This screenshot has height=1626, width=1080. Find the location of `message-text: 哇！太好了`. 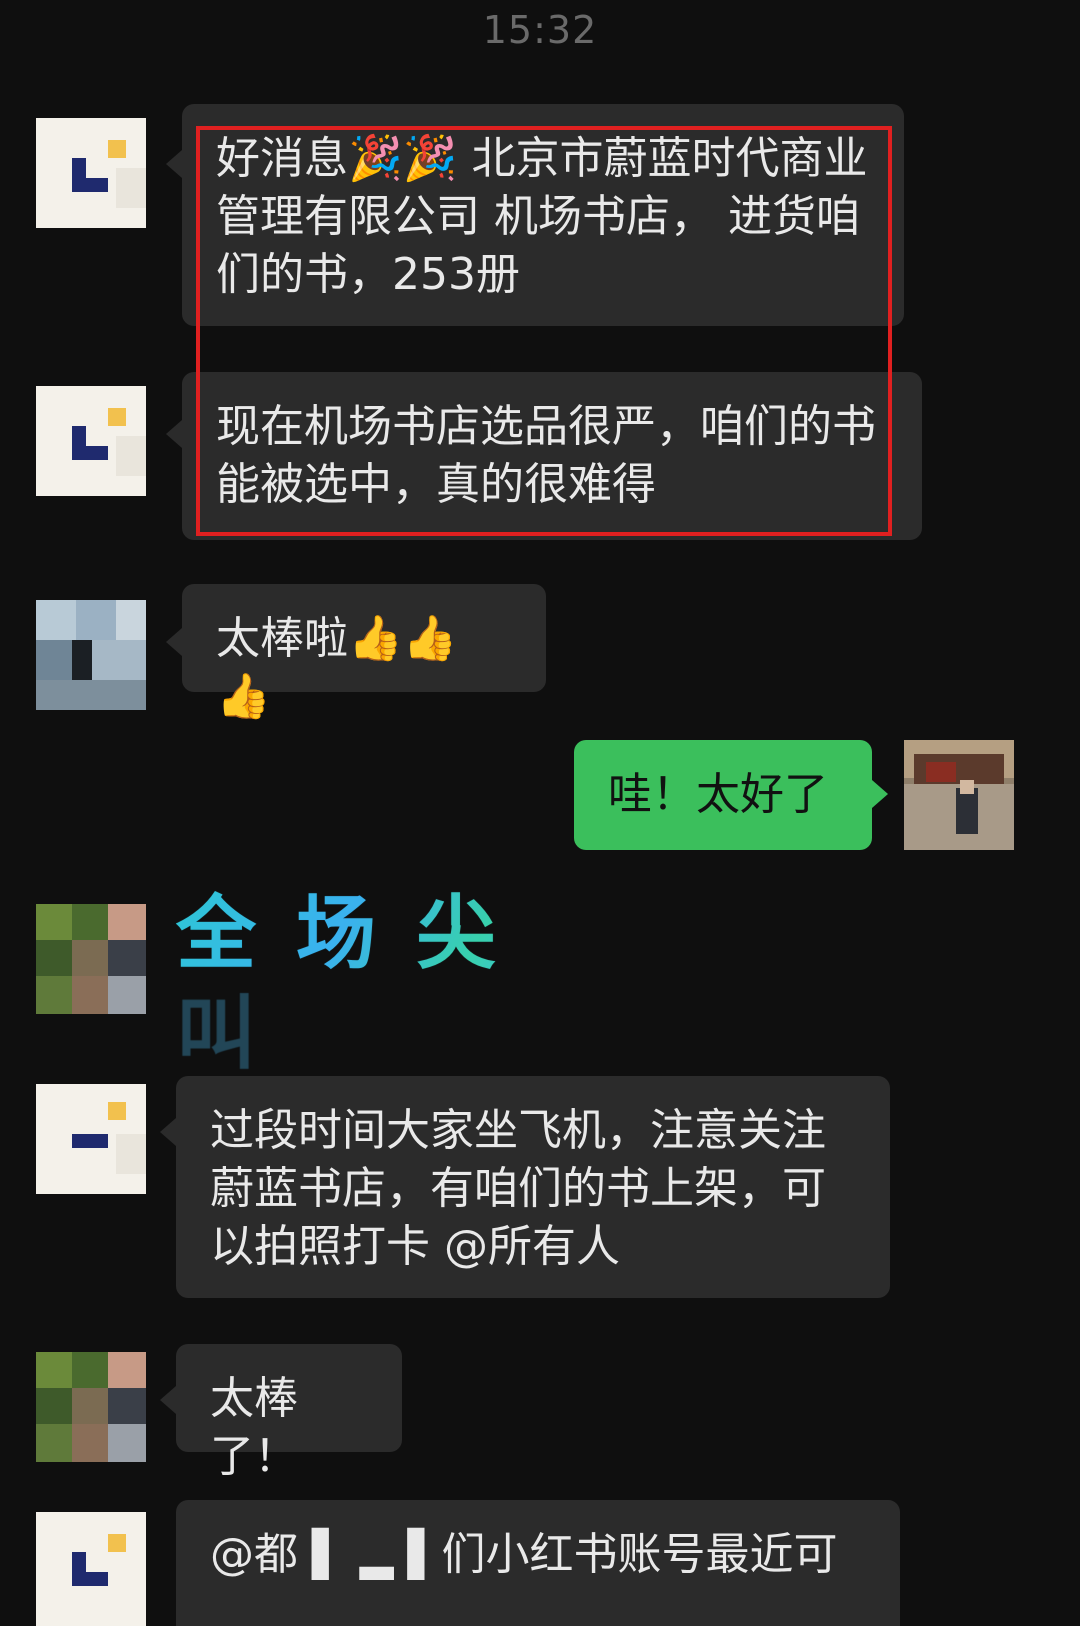

message-text: 哇！太好了 is located at coordinates (718, 794).